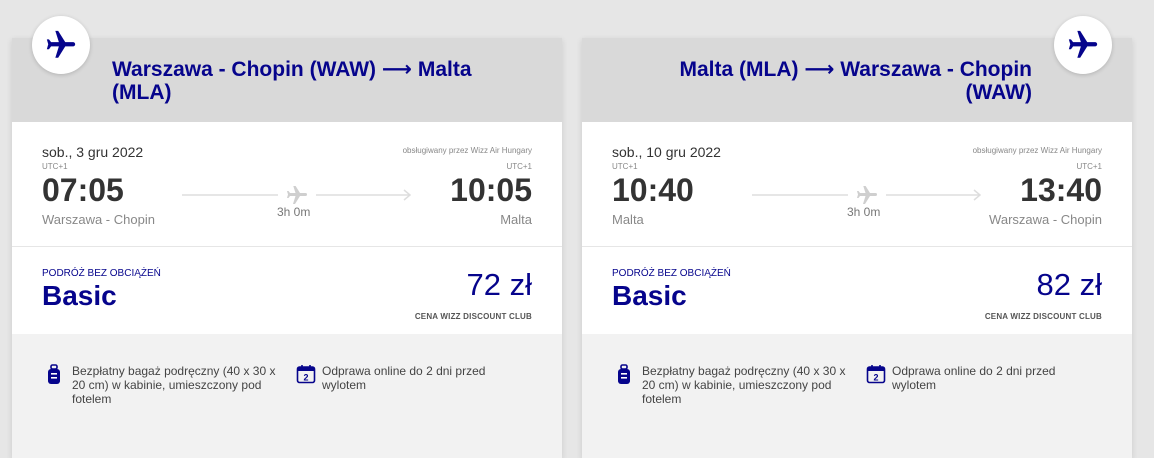 The height and width of the screenshot is (458, 1154). Describe the element at coordinates (499, 284) in the screenshot. I see `fare-price: 72 zł` at that location.